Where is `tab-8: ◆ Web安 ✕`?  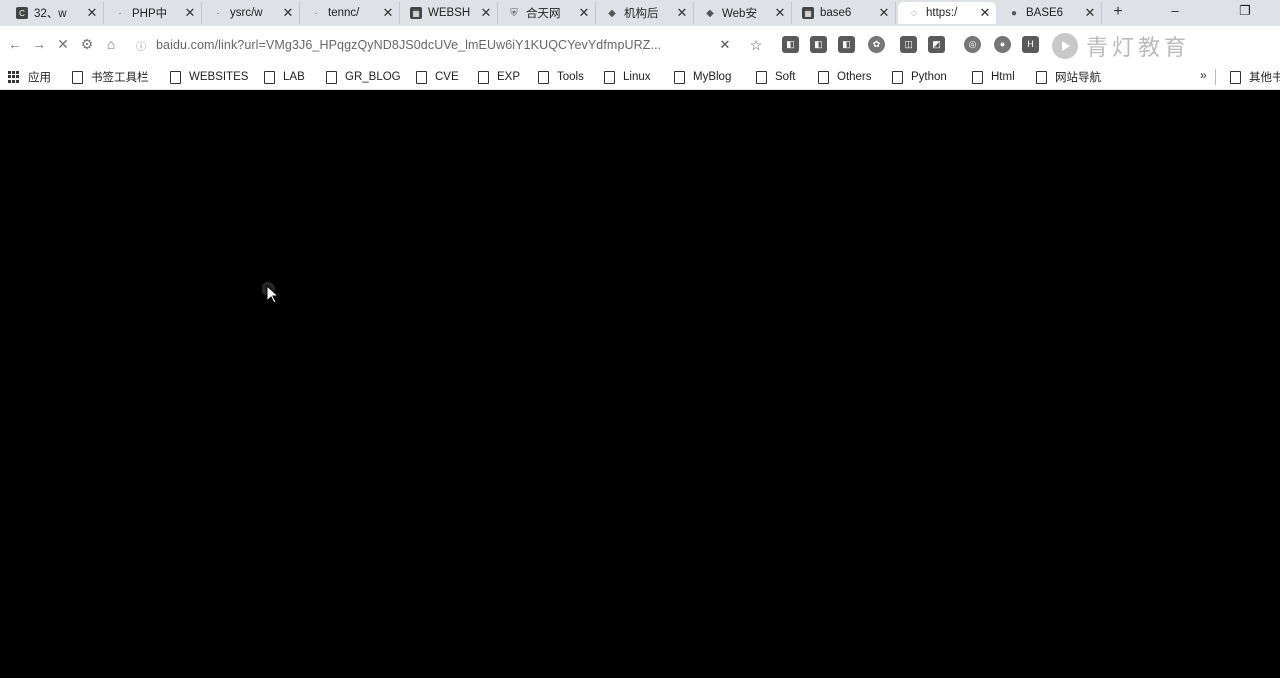
tab-8: ◆ Web安 ✕ is located at coordinates (743, 13).